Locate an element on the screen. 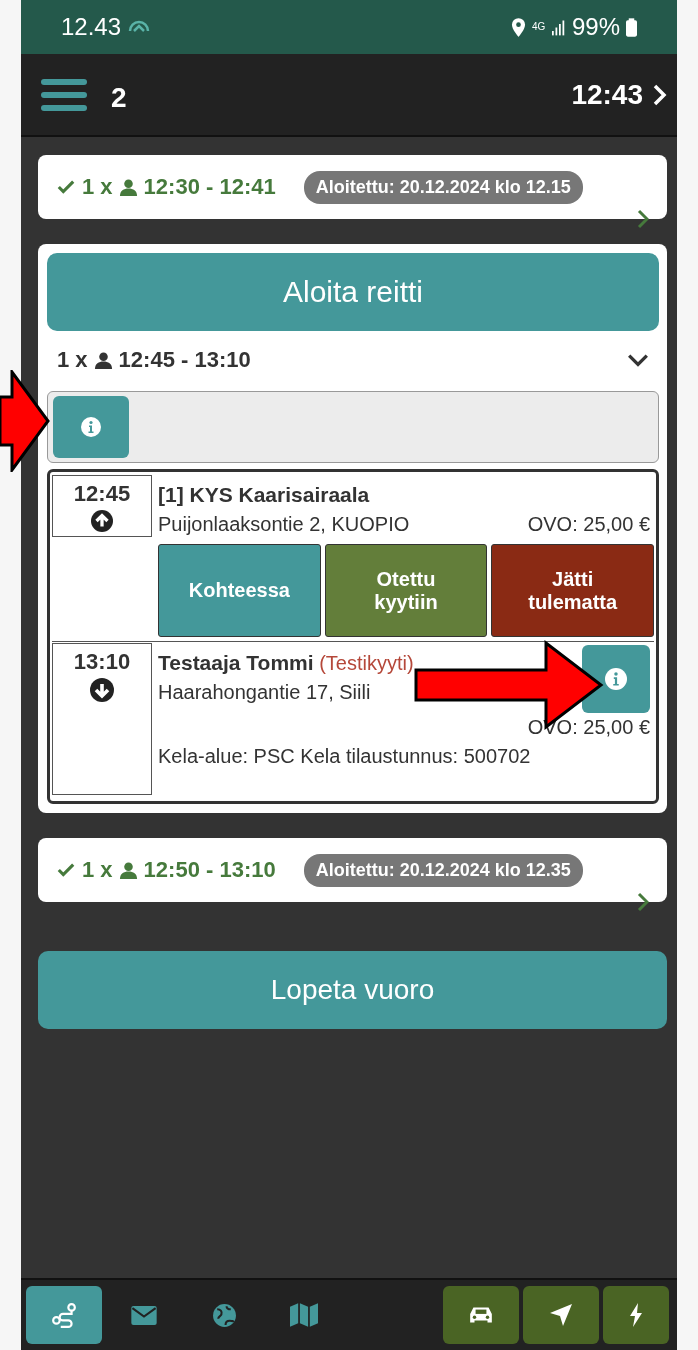 Image resolution: width=698 pixels, height=1350 pixels. status-button: Jätti tulematta is located at coordinates (572, 590).